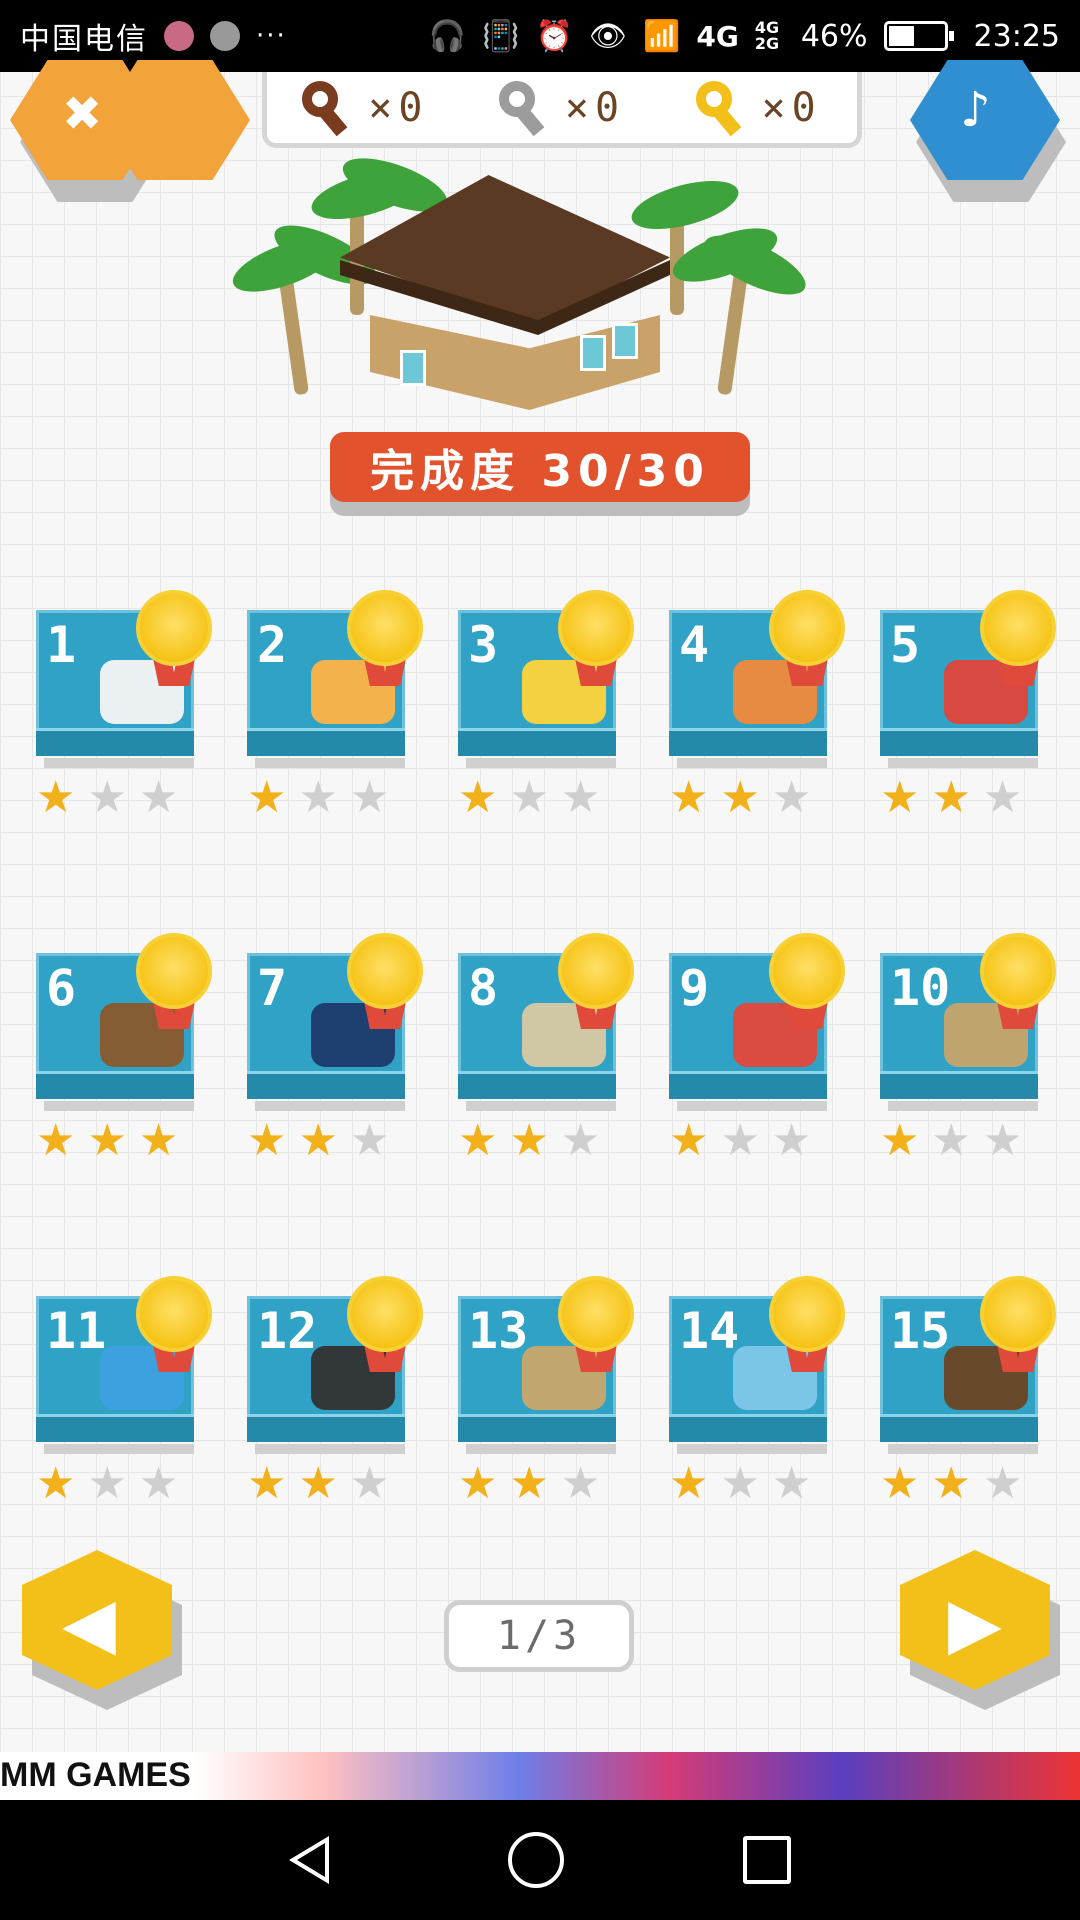  I want to click on alarm-icon: ⏰, so click(554, 36).